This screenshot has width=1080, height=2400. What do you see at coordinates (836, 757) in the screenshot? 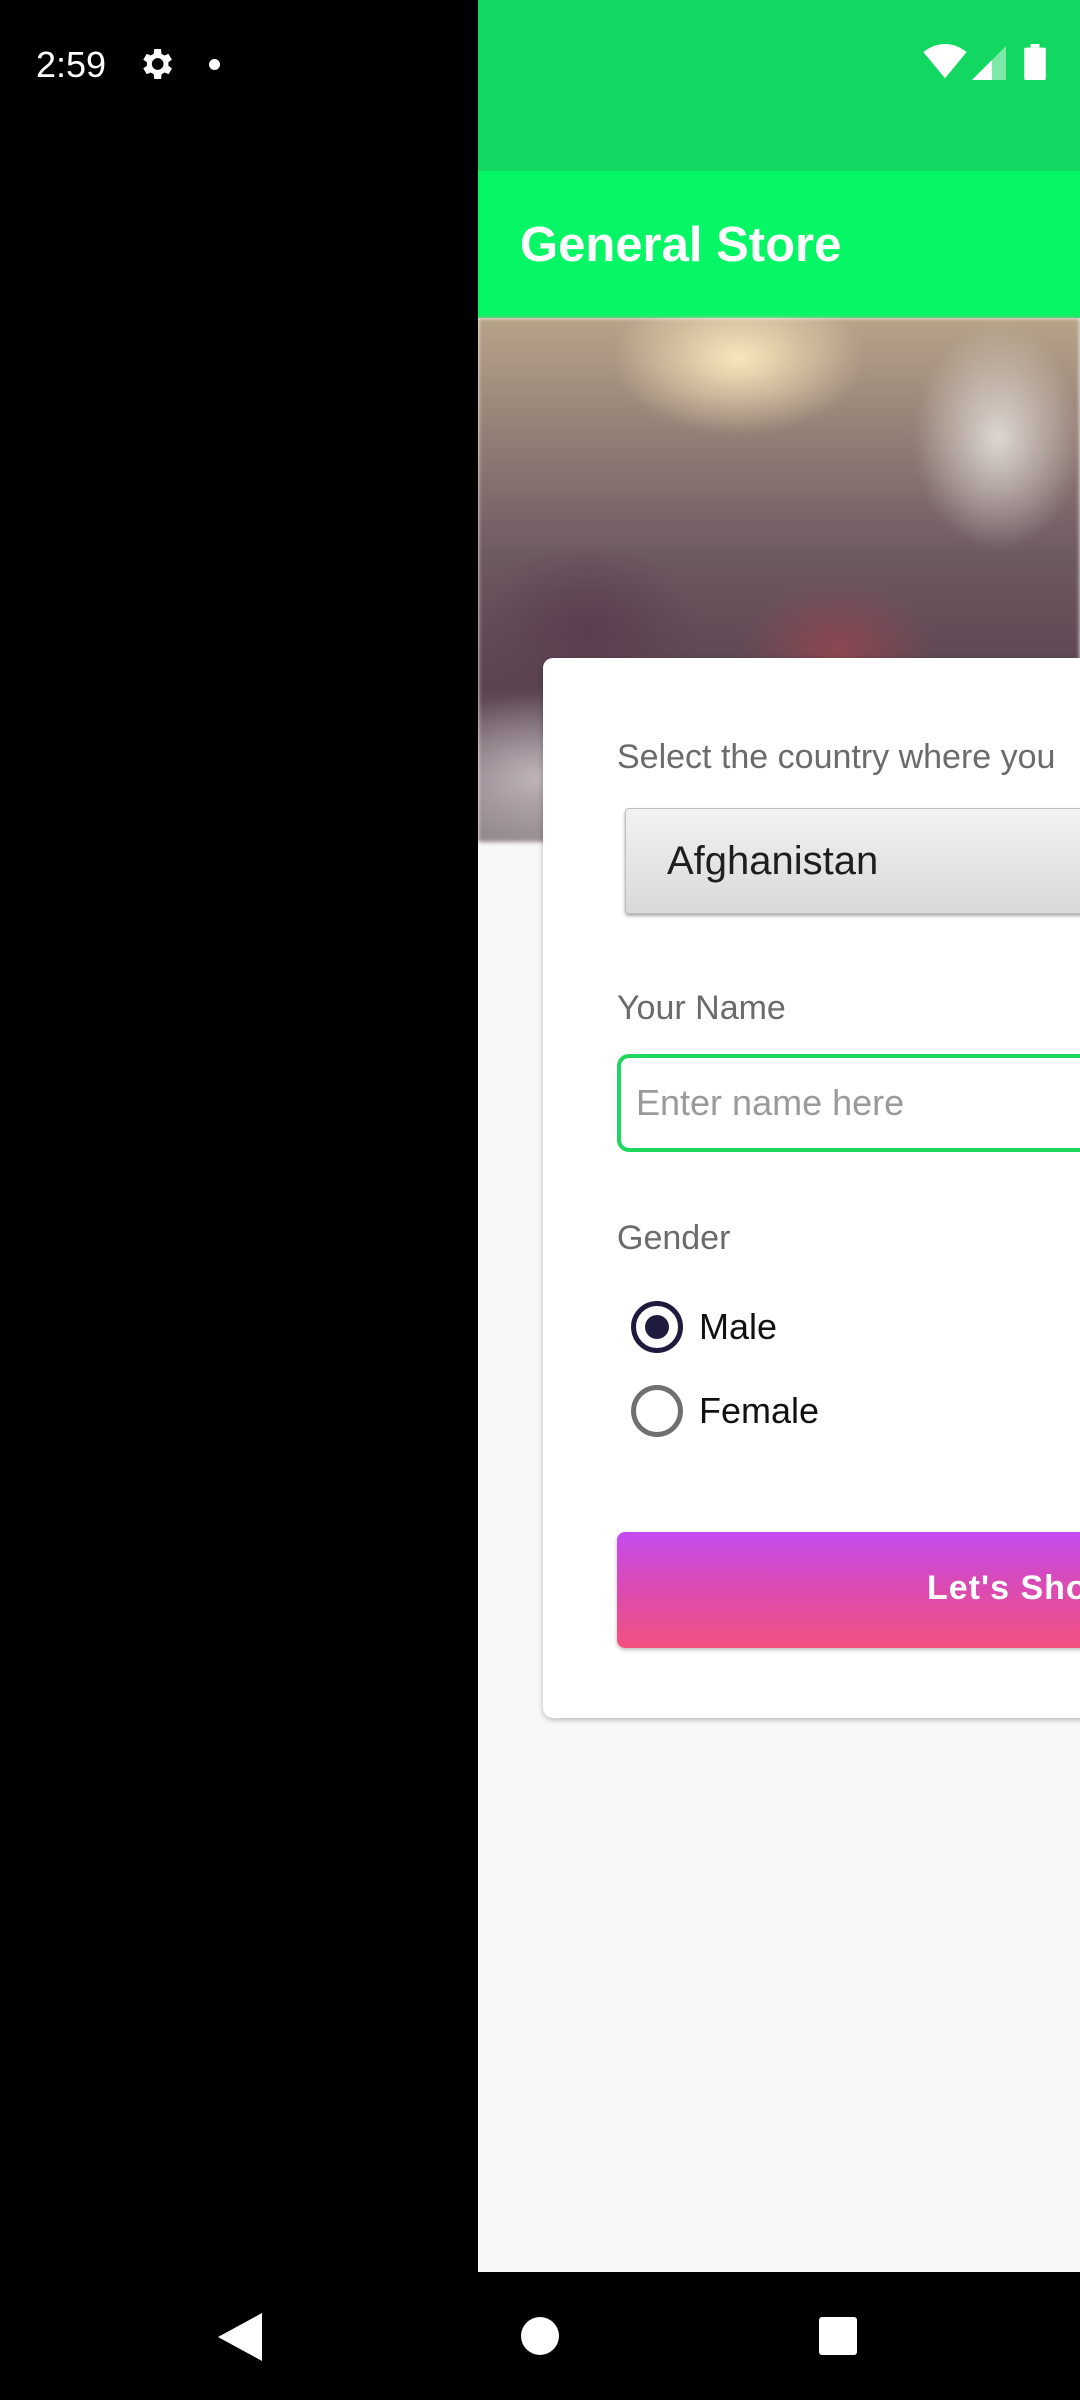
I see `country-label: Select the country where you` at bounding box center [836, 757].